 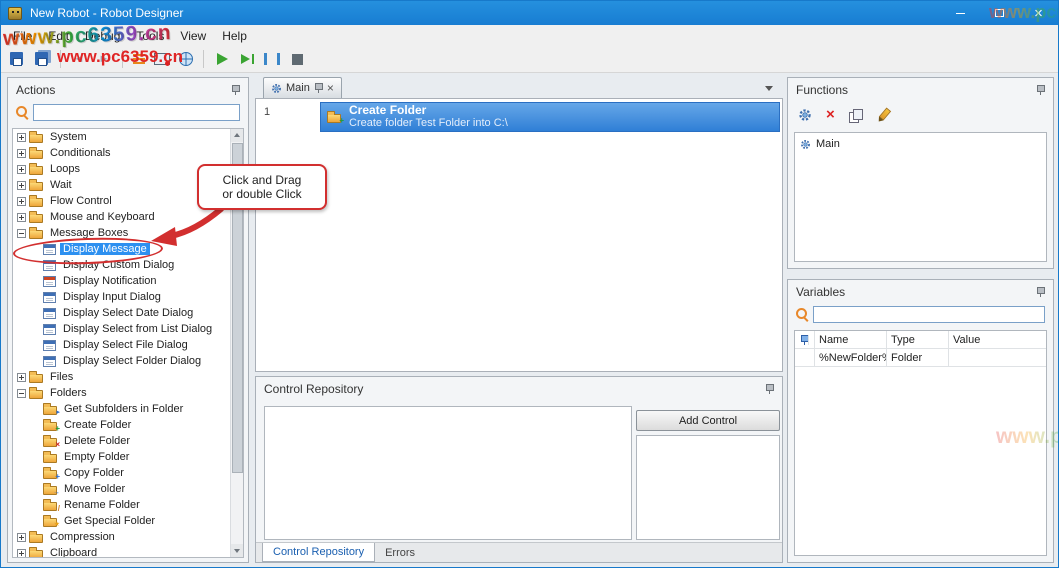 What do you see at coordinates (128, 505) in the screenshot?
I see `tree-item: Rename Folder` at bounding box center [128, 505].